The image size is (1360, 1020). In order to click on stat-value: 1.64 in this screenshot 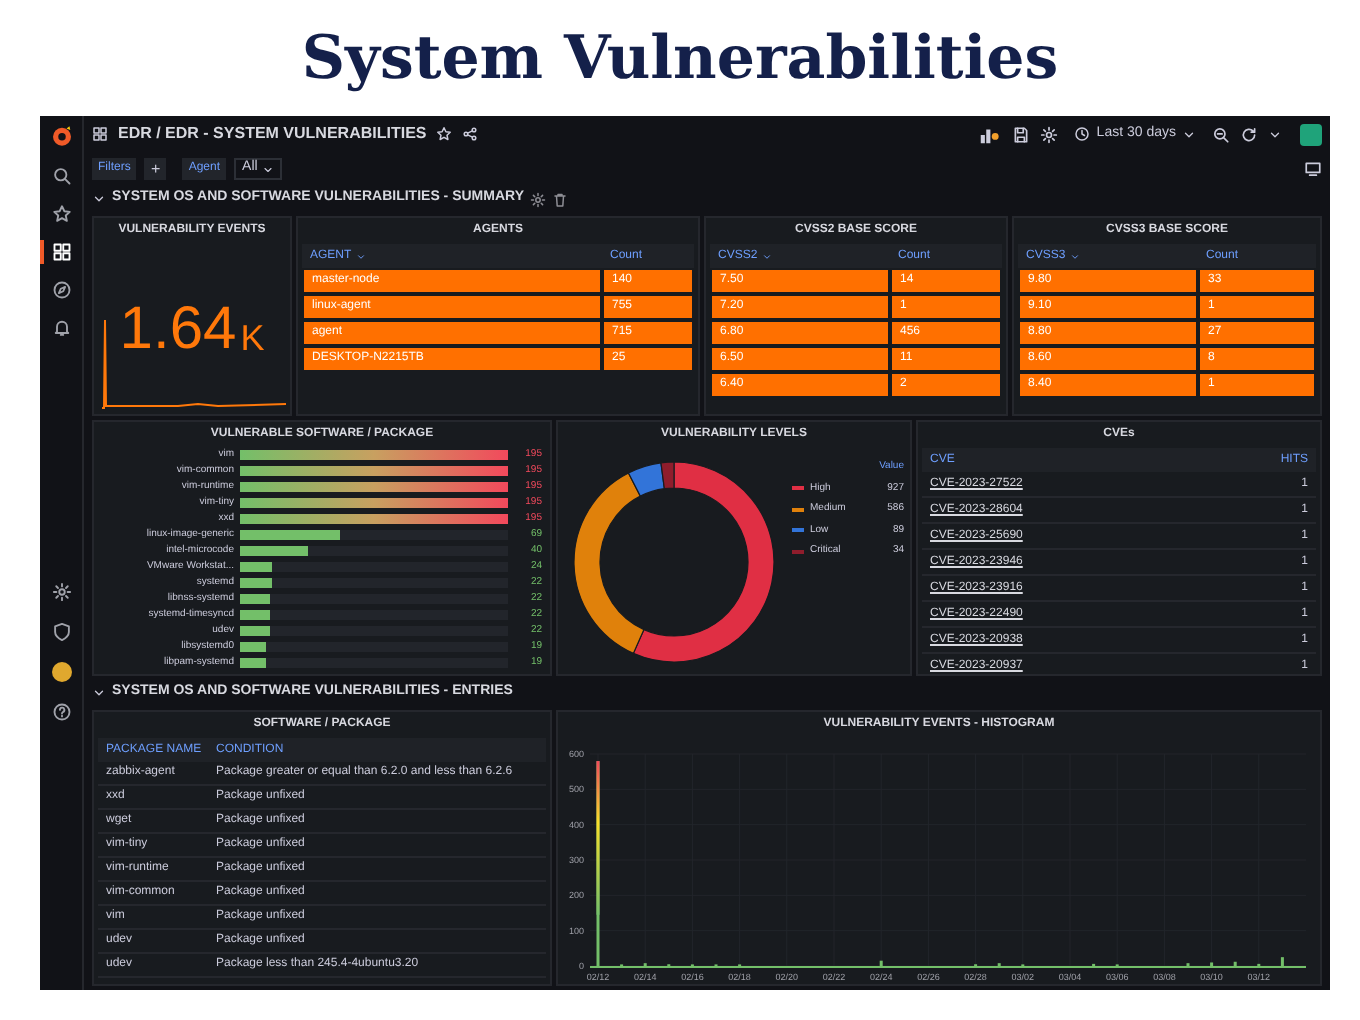, I will do `click(178, 329)`.